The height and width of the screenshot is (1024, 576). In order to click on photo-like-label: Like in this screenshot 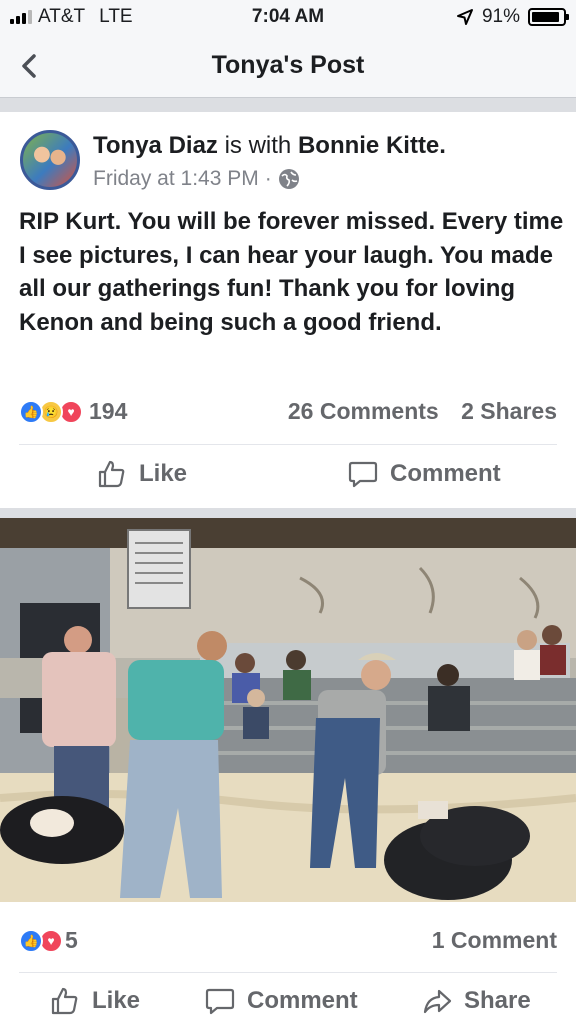, I will do `click(116, 1000)`.